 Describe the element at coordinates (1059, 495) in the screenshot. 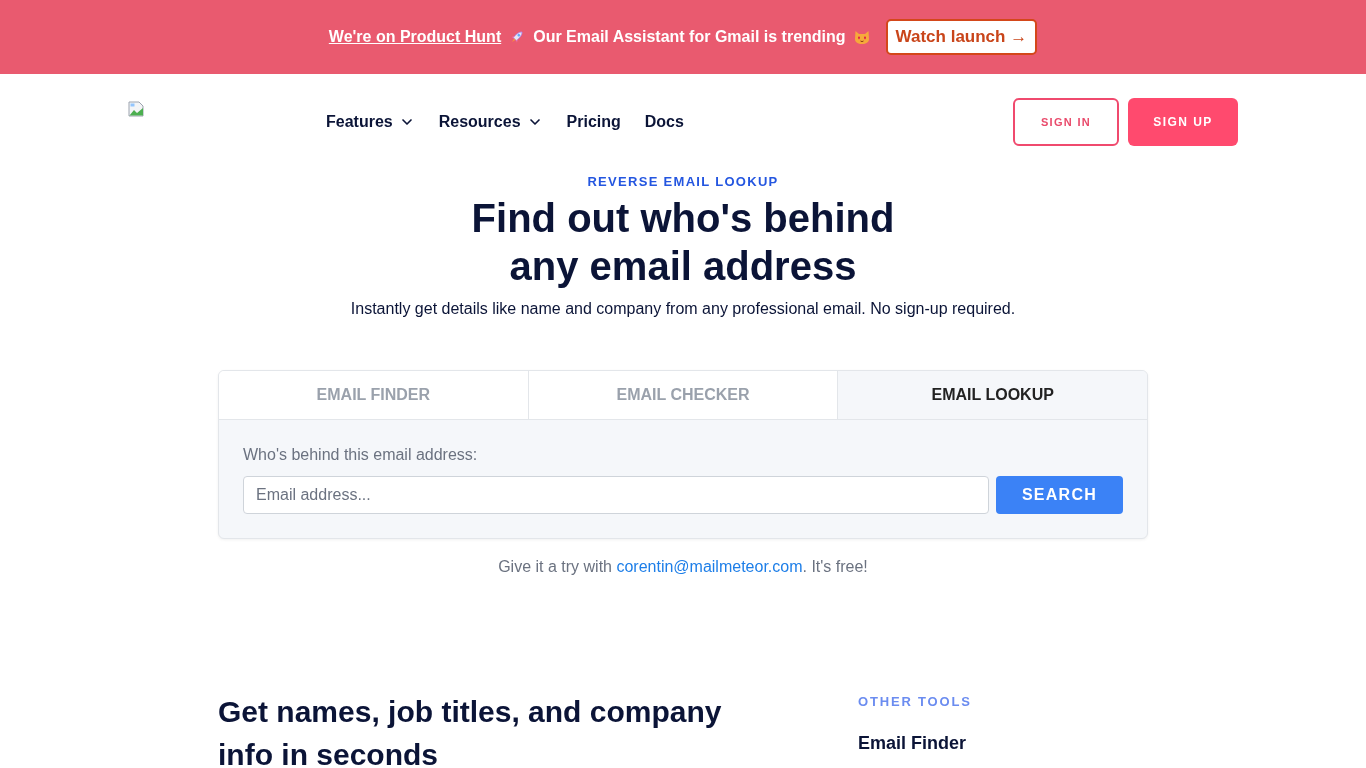

I see `search-button: SEARCH` at that location.